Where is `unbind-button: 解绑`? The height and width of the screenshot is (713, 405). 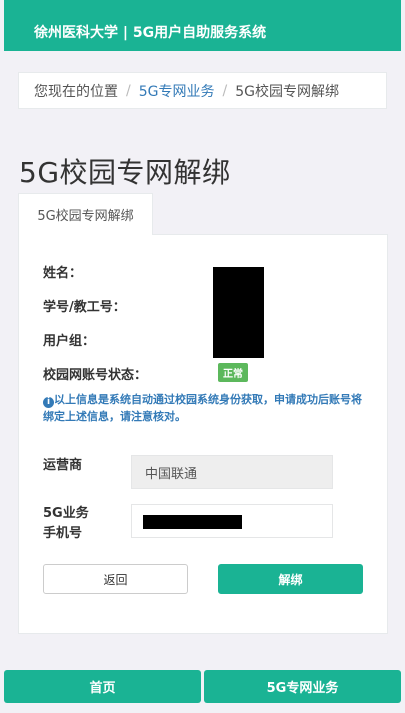
unbind-button: 解绑 is located at coordinates (290, 579).